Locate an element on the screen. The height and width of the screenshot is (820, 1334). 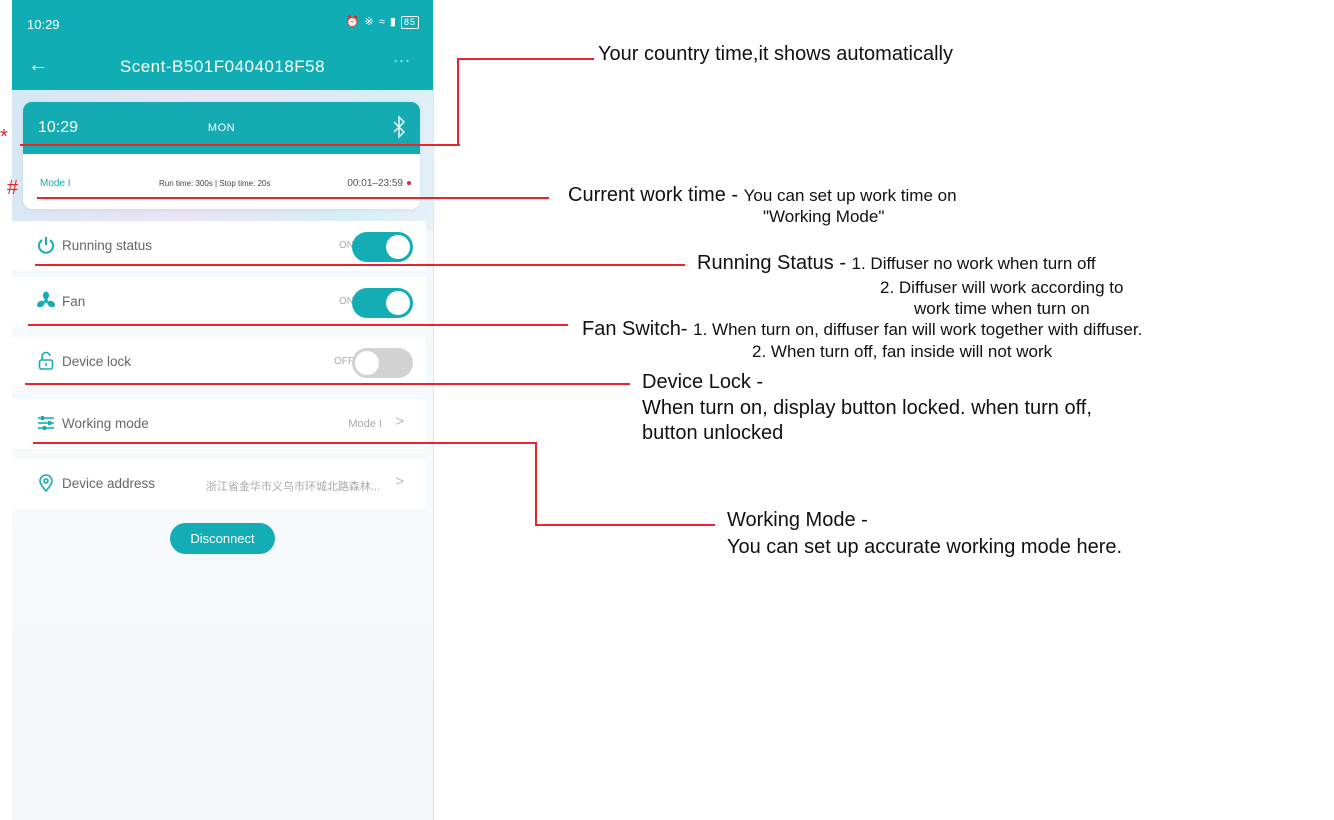
annotation-work-time-text: You can set up work time on is located at coordinates (850, 195).